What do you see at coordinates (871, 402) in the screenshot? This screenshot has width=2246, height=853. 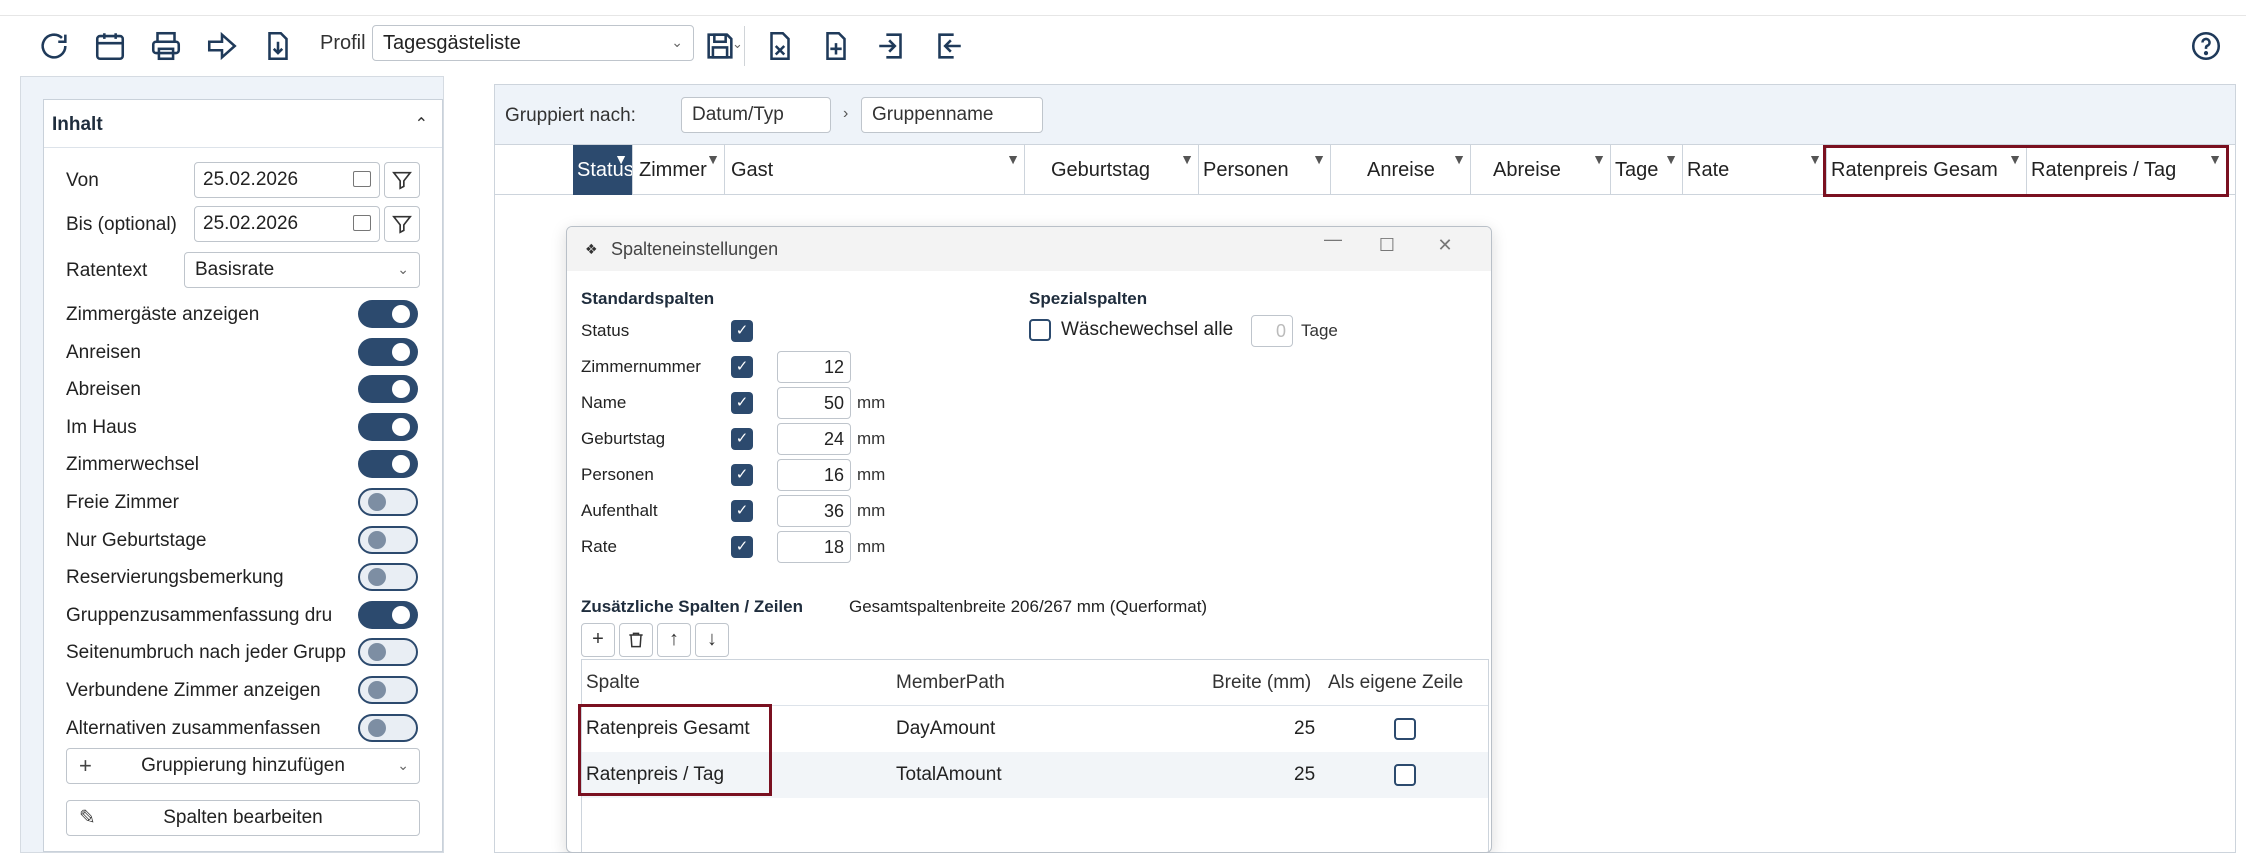 I see `unit-label: mm` at bounding box center [871, 402].